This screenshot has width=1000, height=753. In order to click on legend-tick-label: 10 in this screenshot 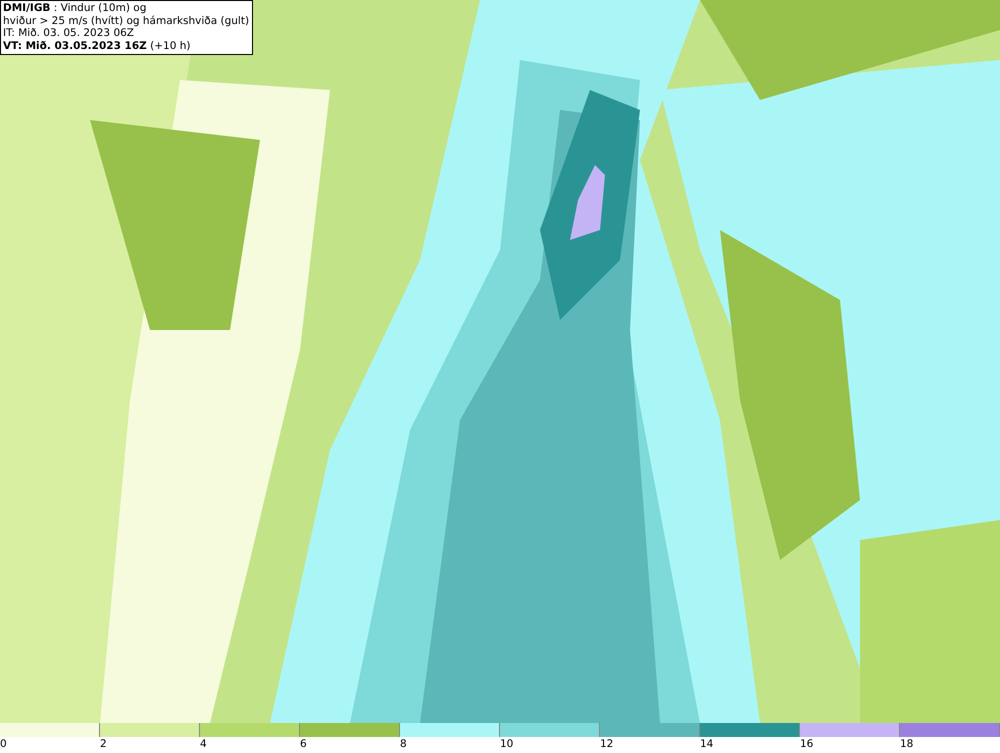, I will do `click(507, 744)`.